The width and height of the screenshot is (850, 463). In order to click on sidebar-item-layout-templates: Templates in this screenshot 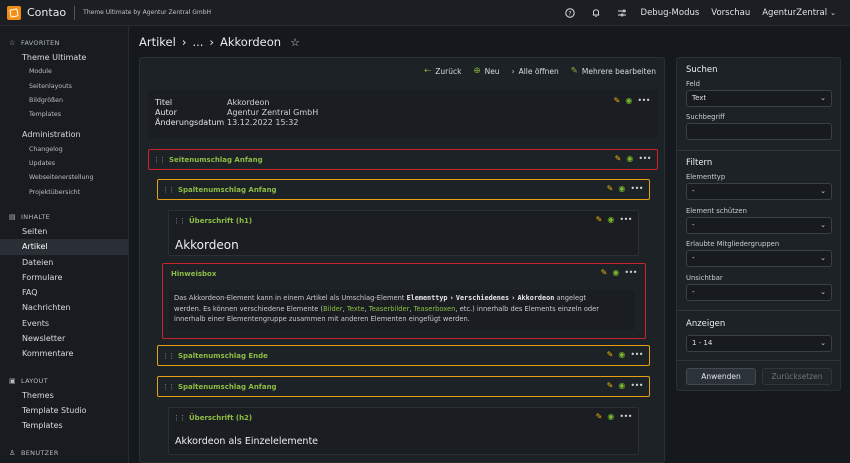, I will do `click(64, 425)`.